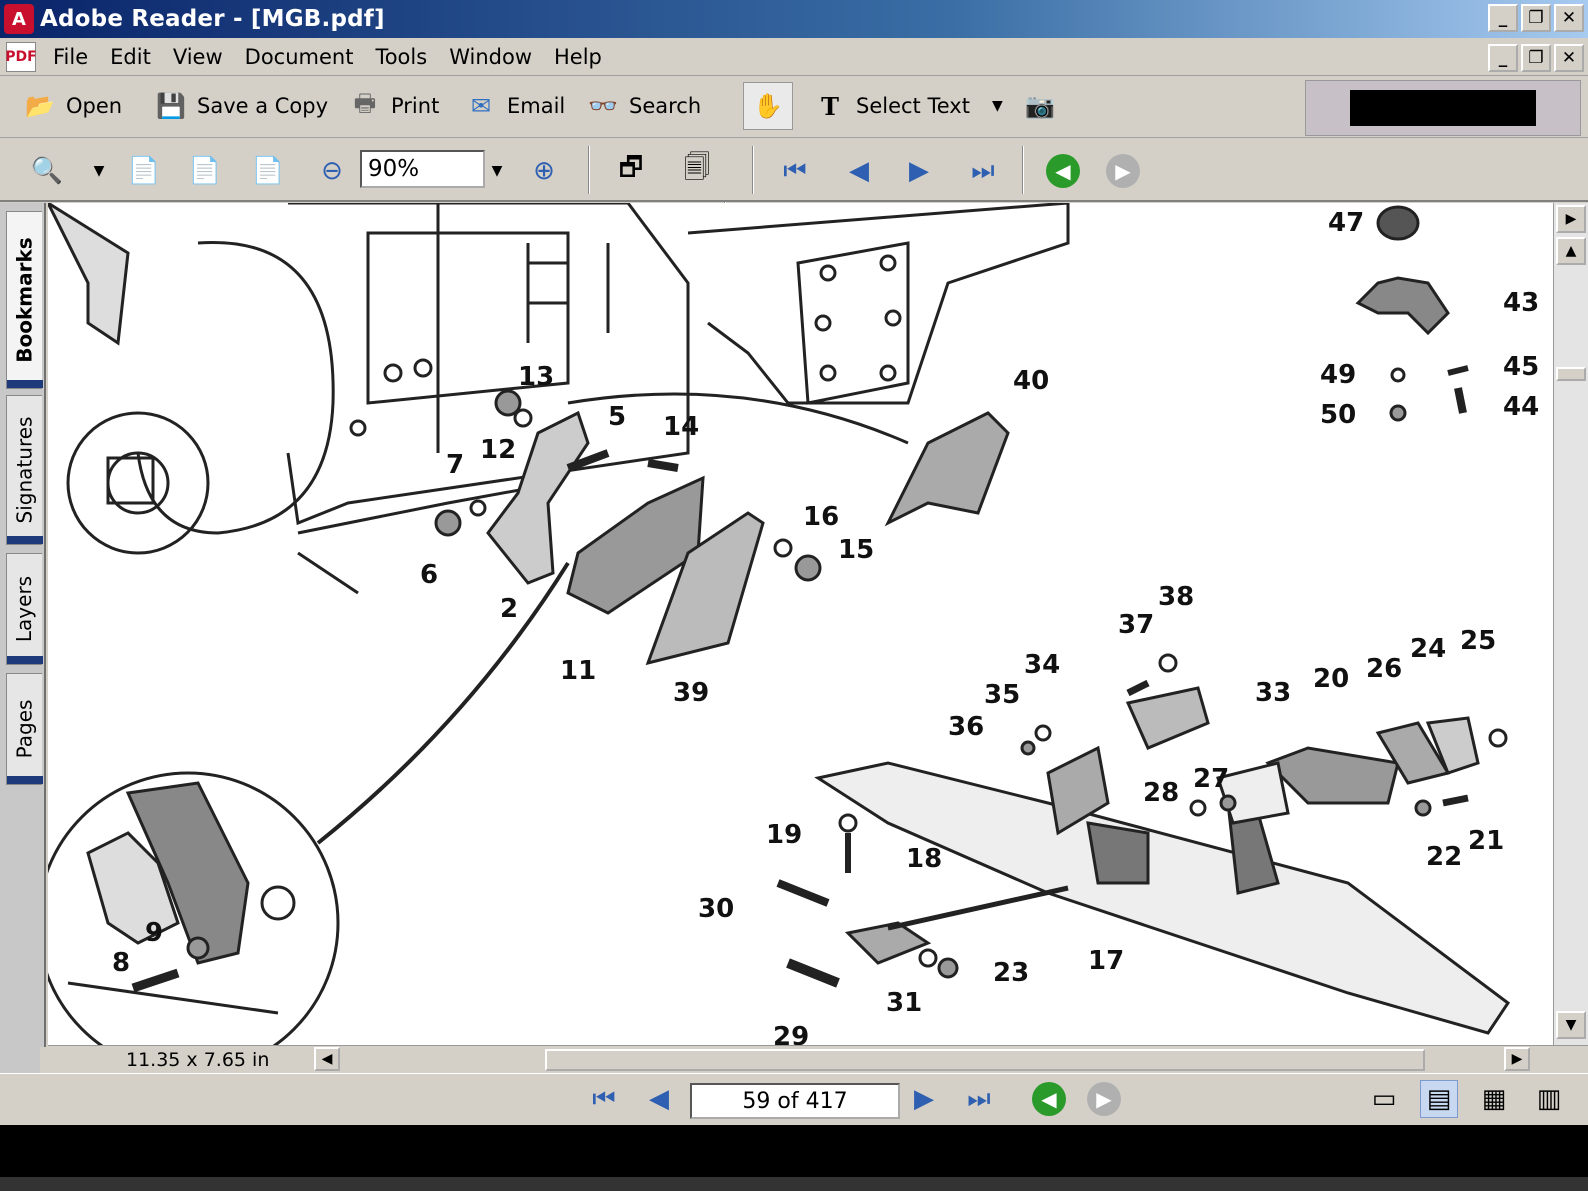  What do you see at coordinates (1044, 106) in the screenshot?
I see `snapshot-tool-button: 📷` at bounding box center [1044, 106].